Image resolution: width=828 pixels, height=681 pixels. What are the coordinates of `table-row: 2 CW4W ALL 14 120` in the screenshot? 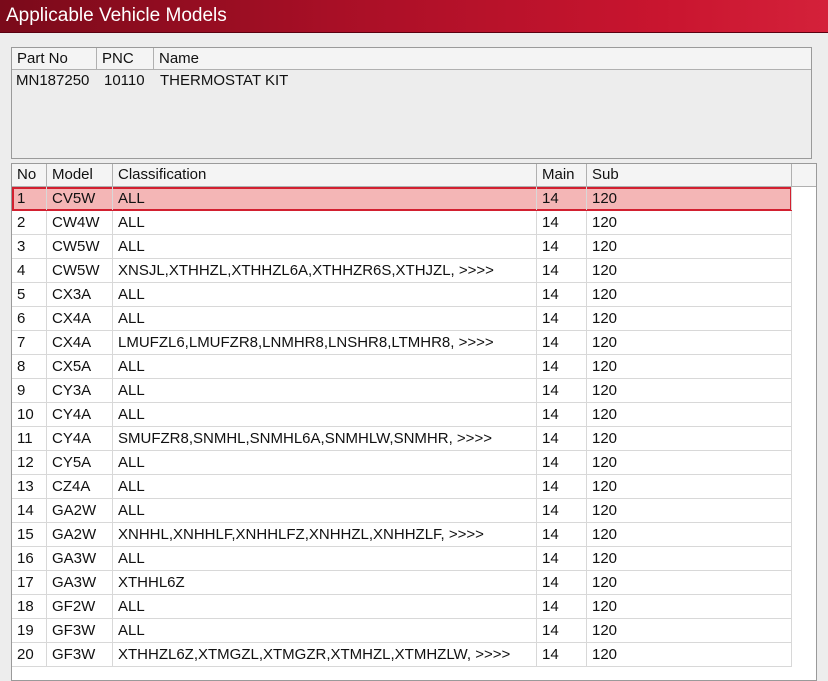 It's located at (402, 223).